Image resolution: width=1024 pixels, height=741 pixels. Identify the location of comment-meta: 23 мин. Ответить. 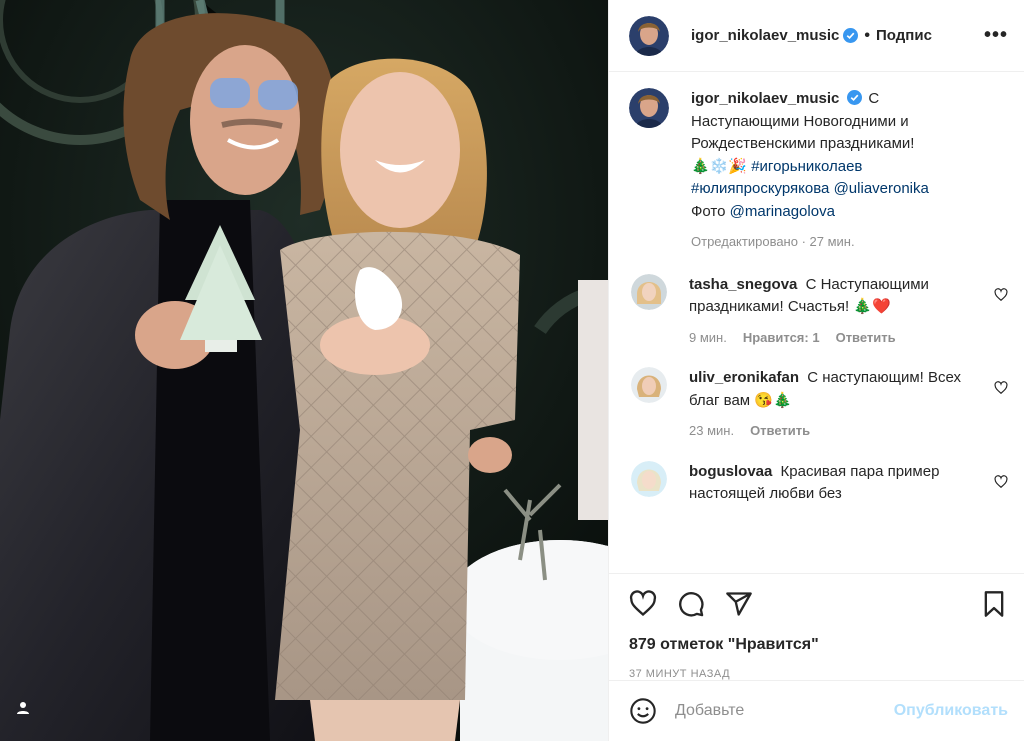
(836, 431).